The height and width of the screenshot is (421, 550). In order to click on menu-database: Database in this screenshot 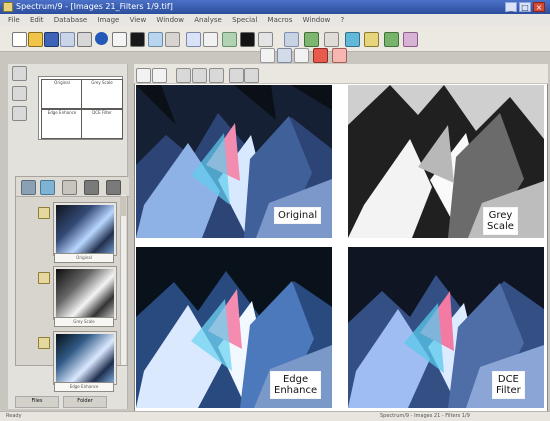, I will do `click(70, 20)`.